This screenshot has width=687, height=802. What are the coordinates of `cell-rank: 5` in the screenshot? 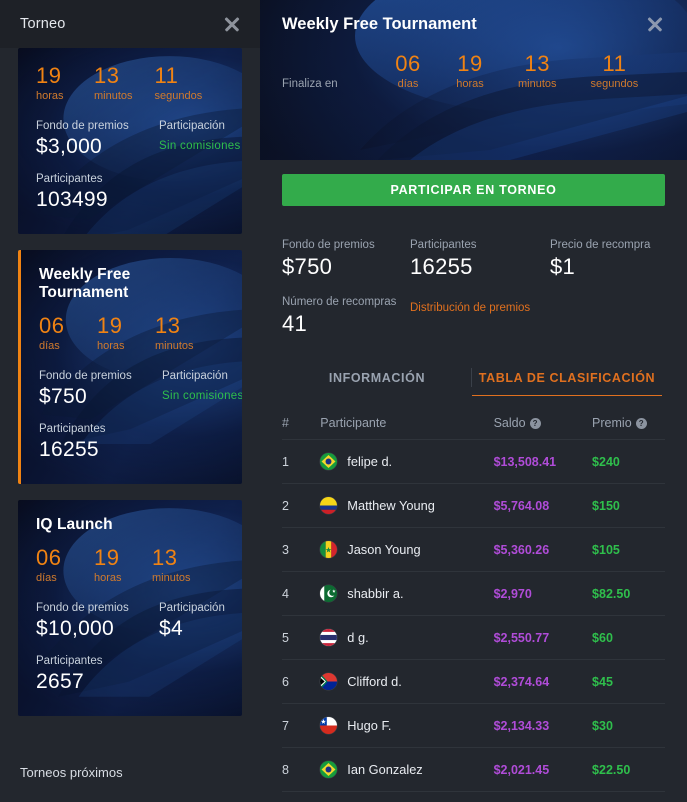 It's located at (285, 637).